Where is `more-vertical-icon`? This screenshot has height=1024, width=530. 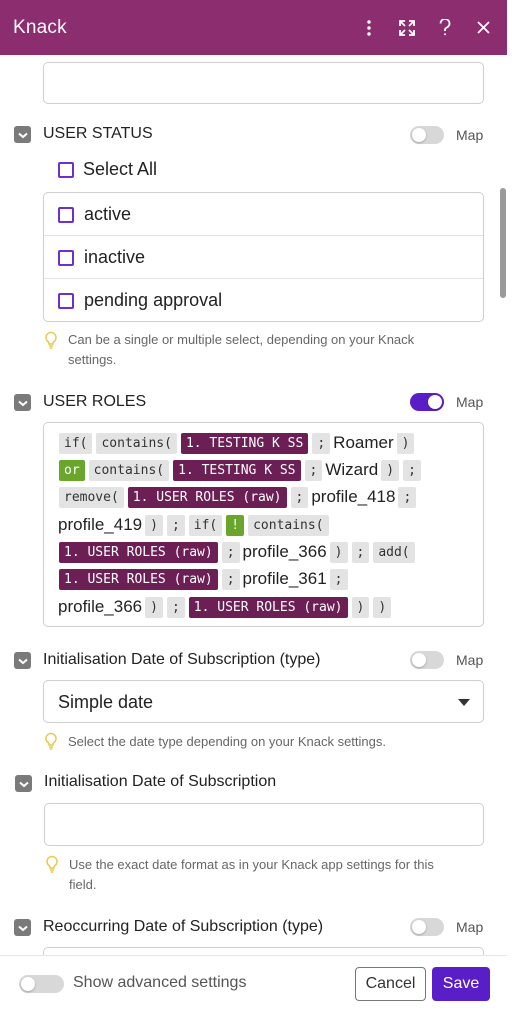 more-vertical-icon is located at coordinates (369, 28).